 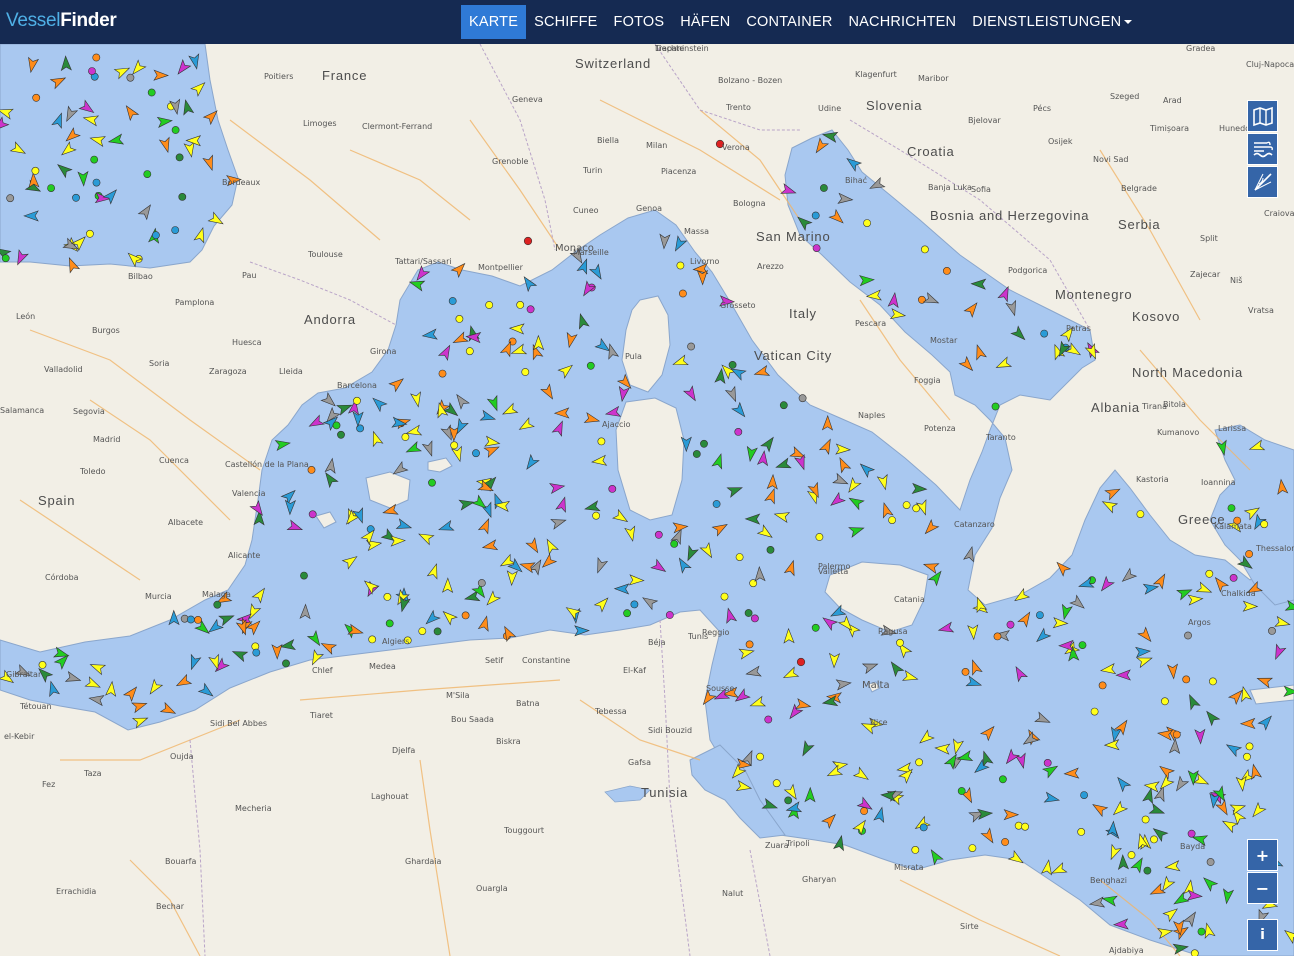 I want to click on nav-item-schiffe: SCHIFFE, so click(x=565, y=22).